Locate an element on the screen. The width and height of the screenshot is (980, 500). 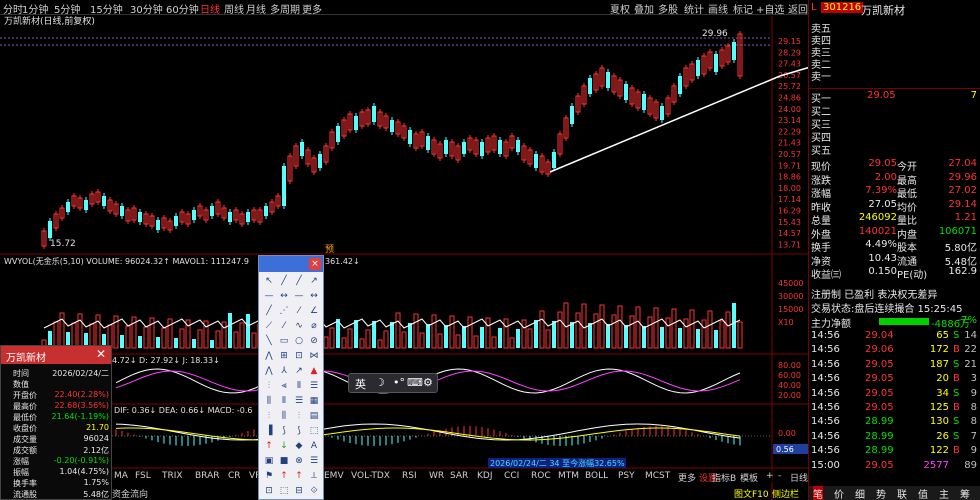
toolbar-right-3: 统计 is located at coordinates (694, 8).